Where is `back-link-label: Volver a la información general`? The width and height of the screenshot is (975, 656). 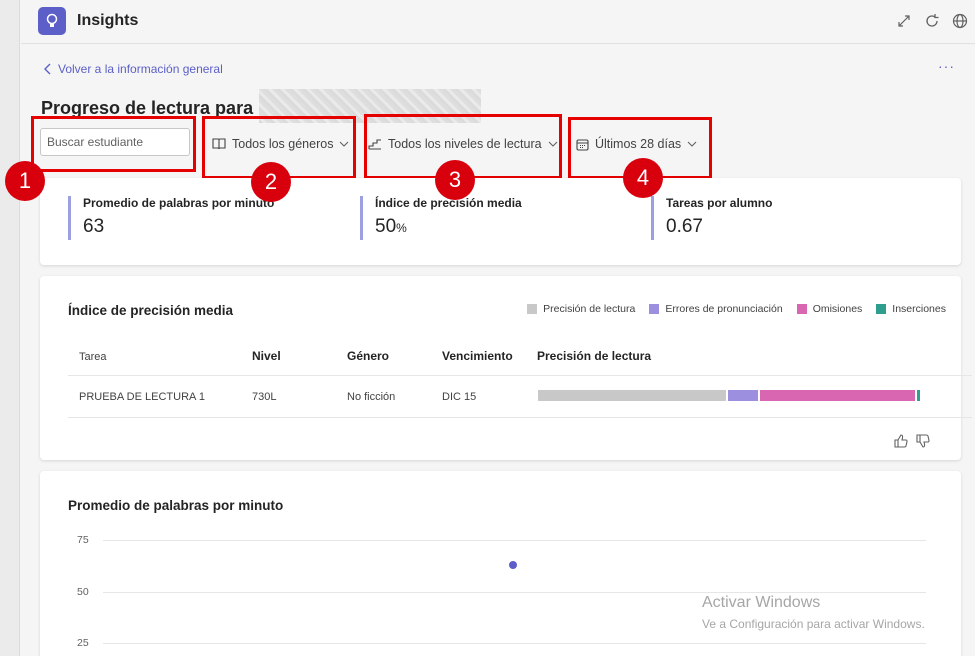
back-link-label: Volver a la información general is located at coordinates (140, 69).